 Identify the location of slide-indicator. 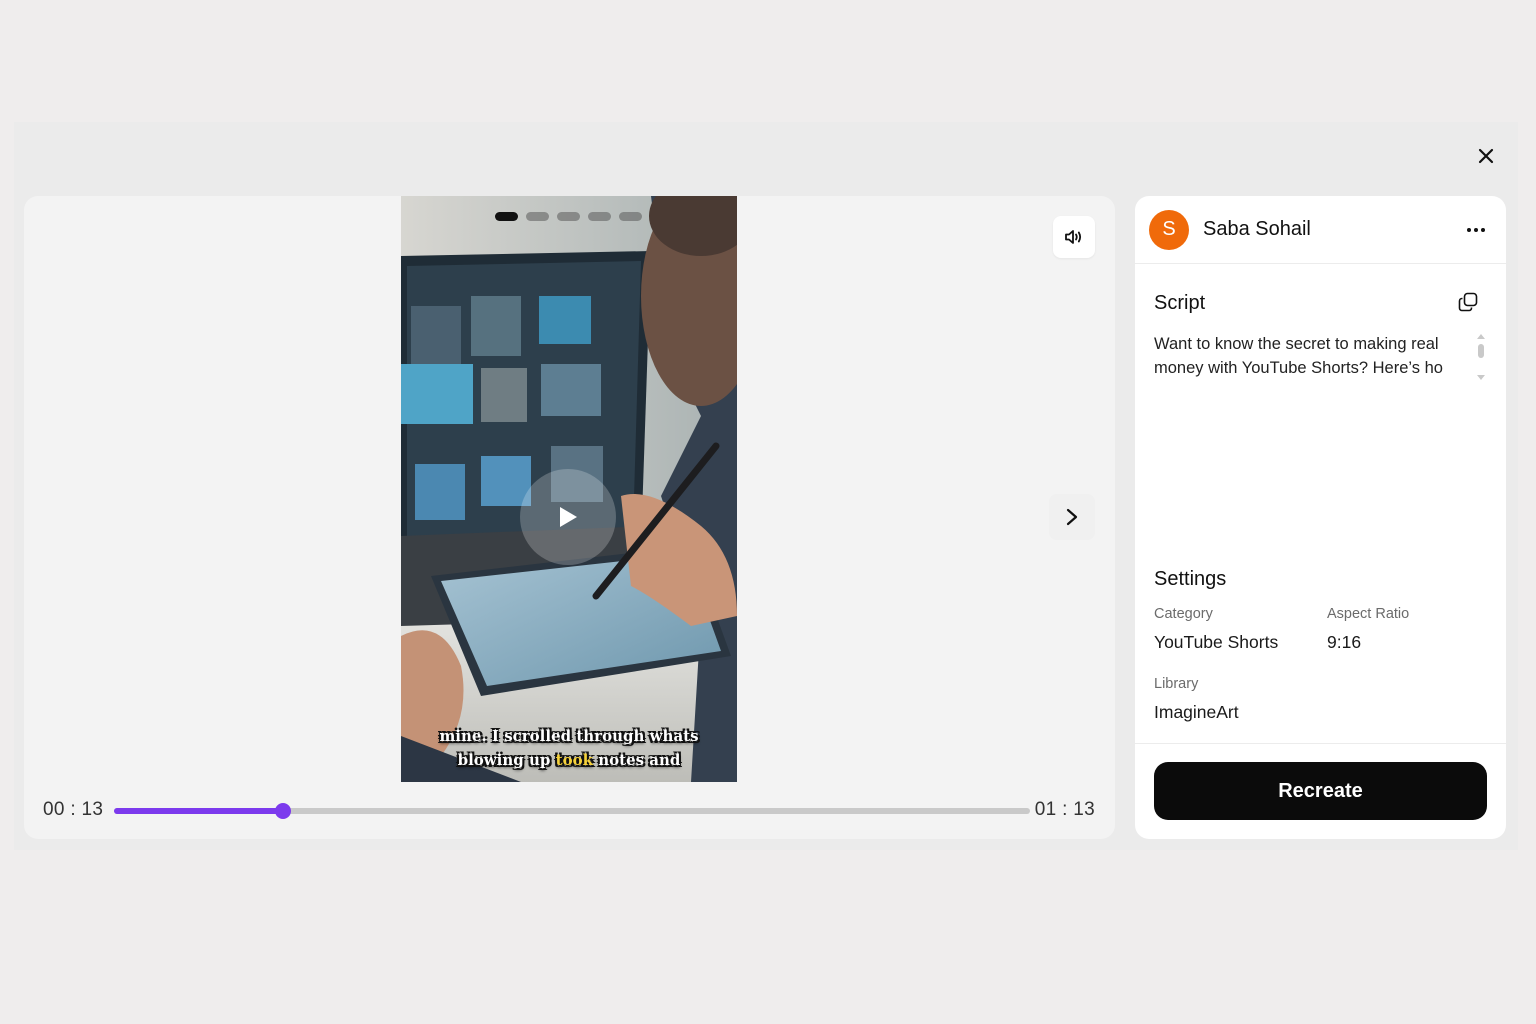
(568, 216).